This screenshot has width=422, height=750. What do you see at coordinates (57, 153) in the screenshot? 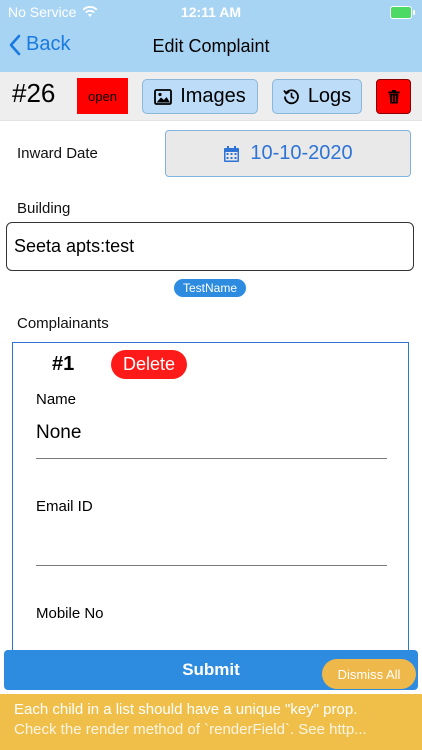
I see `inward-date-label: Inward Date` at bounding box center [57, 153].